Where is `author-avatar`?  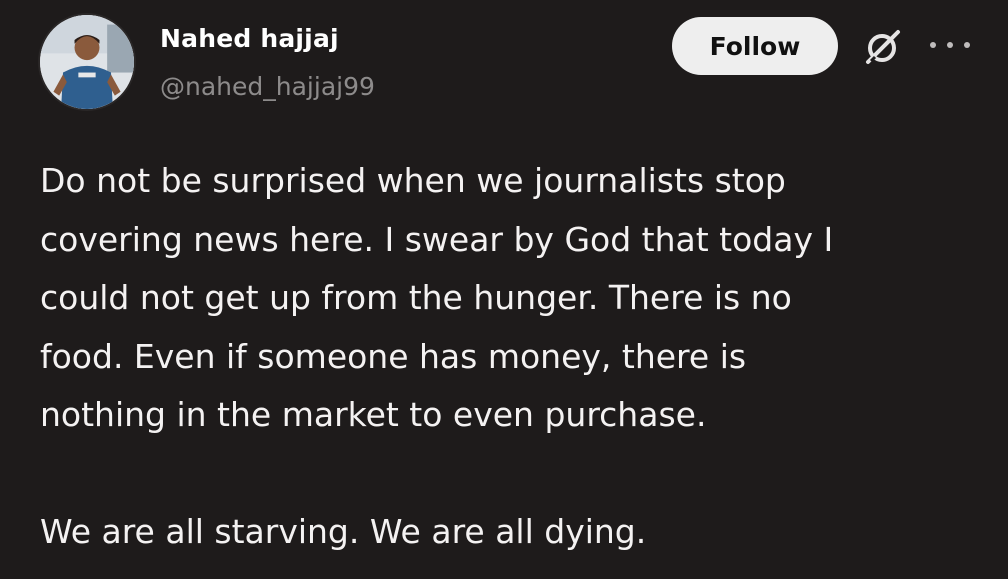
author-avatar is located at coordinates (87, 62).